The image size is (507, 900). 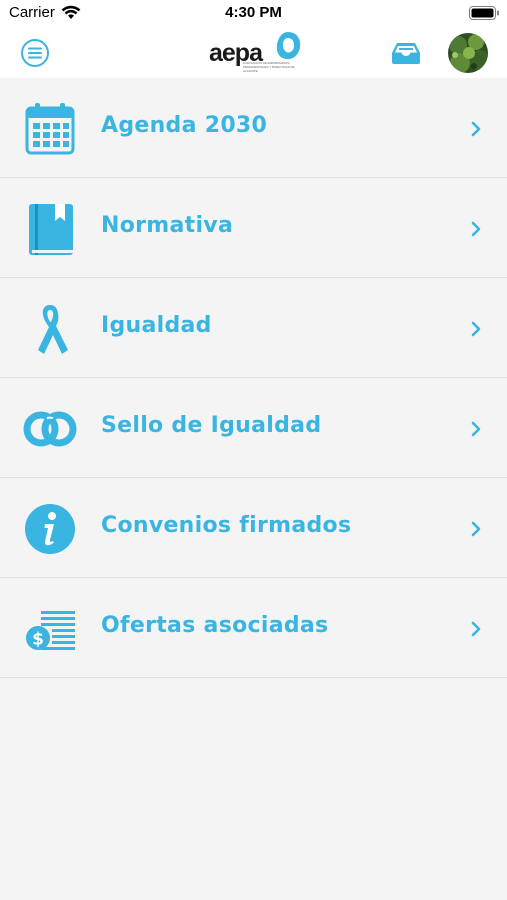 I want to click on menu-item-label: Sello de Igualdad, so click(x=211, y=425).